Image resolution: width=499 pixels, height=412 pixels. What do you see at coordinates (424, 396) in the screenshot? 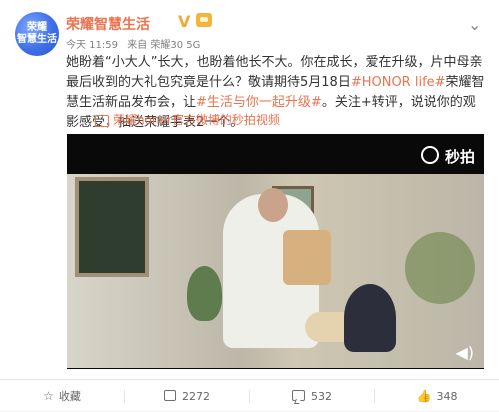
I see `thumbs-up-icon: 👍` at bounding box center [424, 396].